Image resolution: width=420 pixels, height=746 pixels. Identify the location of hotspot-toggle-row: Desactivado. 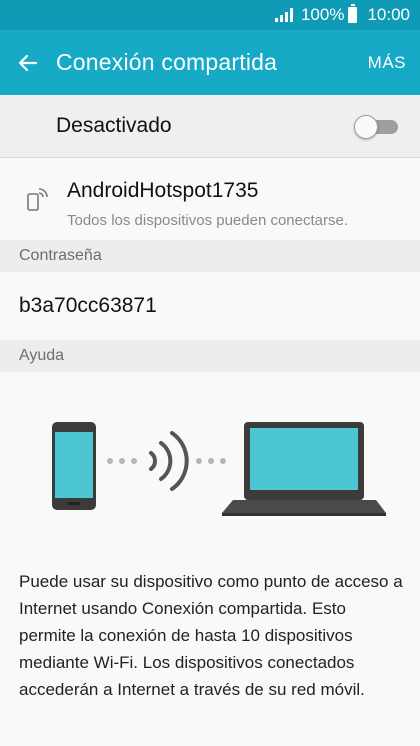
(210, 126).